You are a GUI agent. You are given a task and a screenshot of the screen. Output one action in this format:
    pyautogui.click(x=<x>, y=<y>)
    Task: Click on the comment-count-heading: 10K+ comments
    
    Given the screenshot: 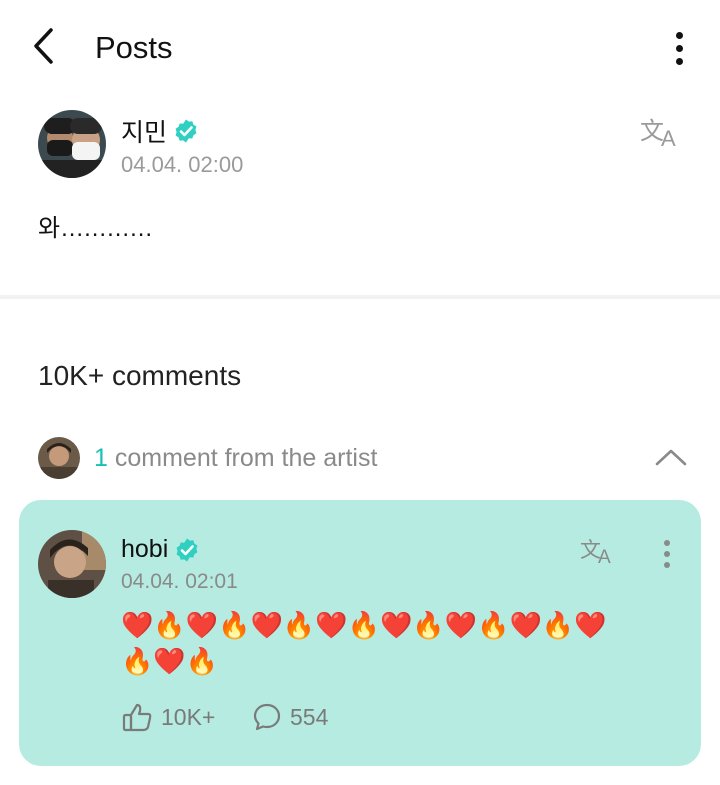 What is the action you would take?
    pyautogui.click(x=140, y=375)
    